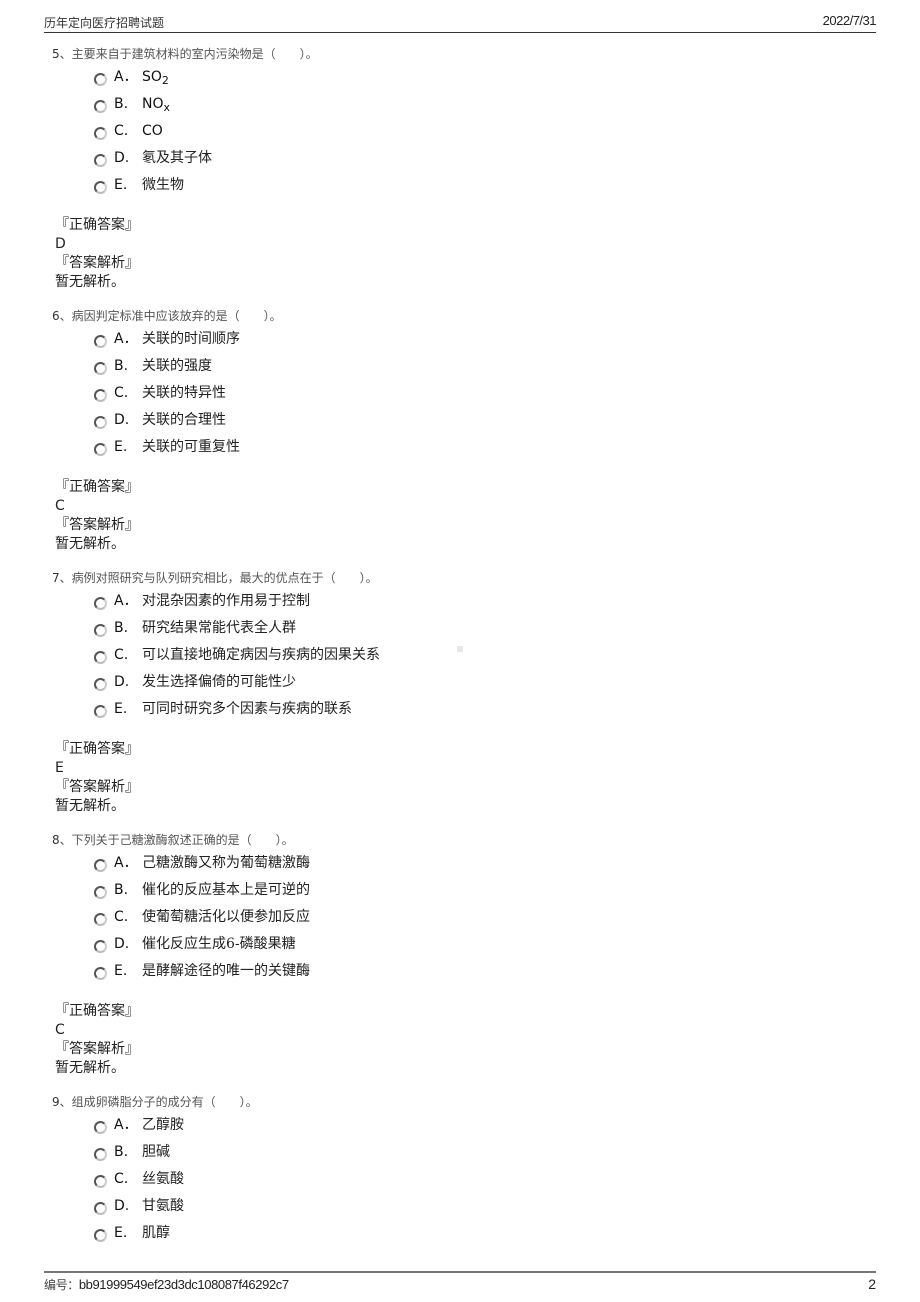 This screenshot has width=920, height=1302. What do you see at coordinates (460, 649) in the screenshot?
I see `stray-mark` at bounding box center [460, 649].